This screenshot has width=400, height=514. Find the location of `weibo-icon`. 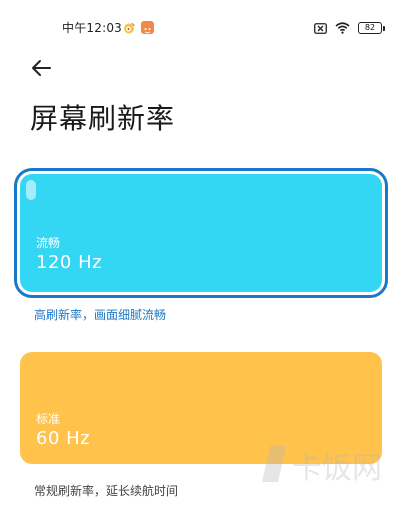

weibo-icon is located at coordinates (129, 28).